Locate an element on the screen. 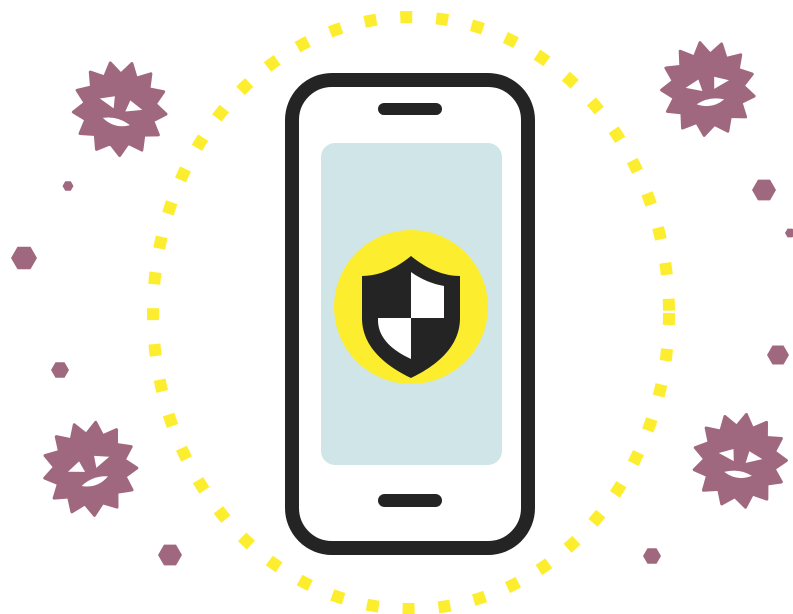 Image resolution: width=793 pixels, height=614 pixels. shield-icon is located at coordinates (411, 307).